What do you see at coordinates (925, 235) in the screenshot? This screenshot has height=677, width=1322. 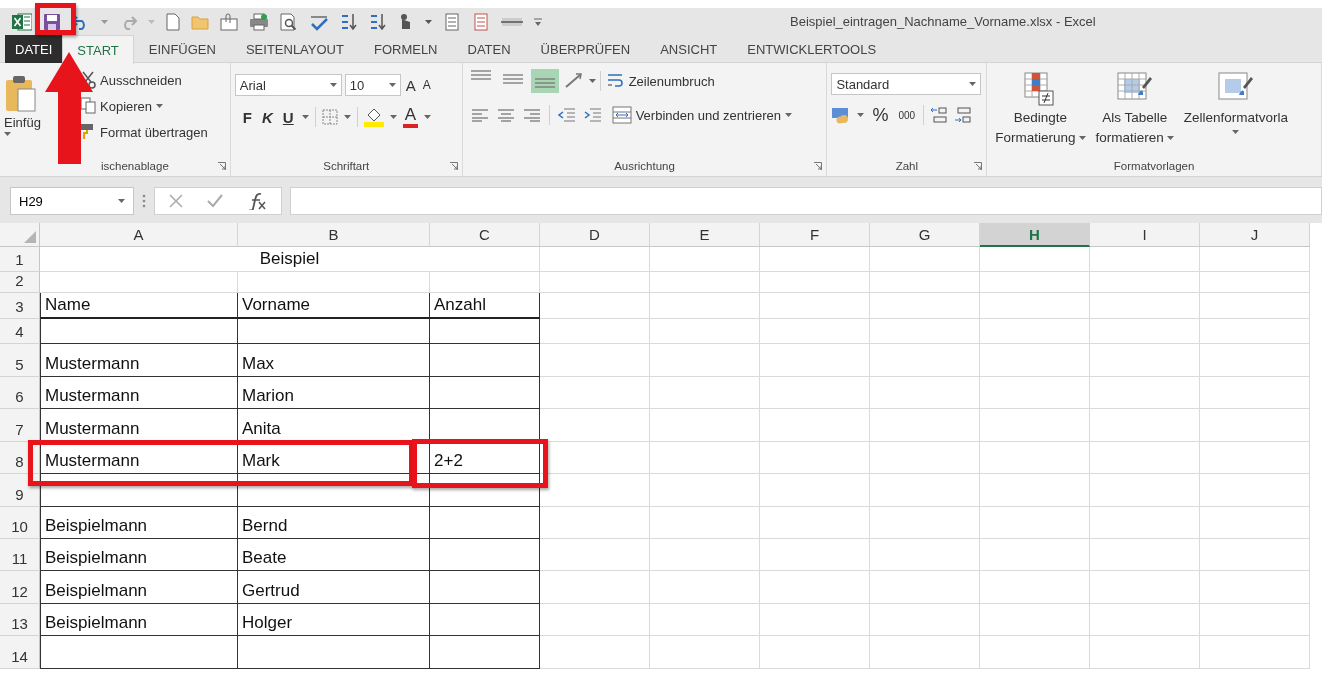 I see `column-header: G` at bounding box center [925, 235].